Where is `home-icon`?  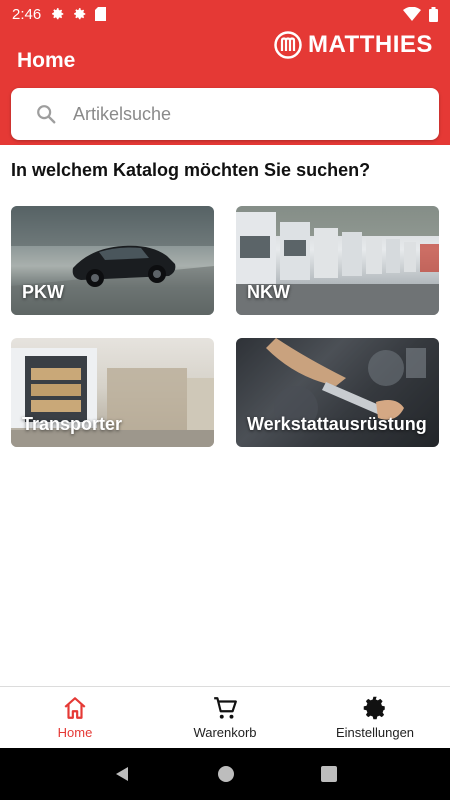 home-icon is located at coordinates (75, 708).